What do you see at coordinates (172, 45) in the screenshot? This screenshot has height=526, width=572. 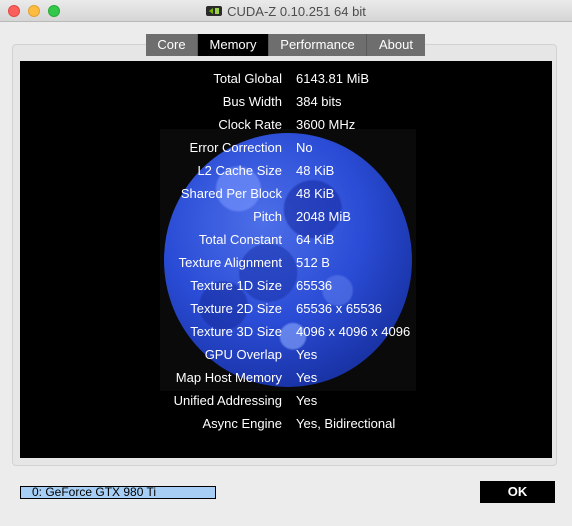 I see `tab-core: Core` at bounding box center [172, 45].